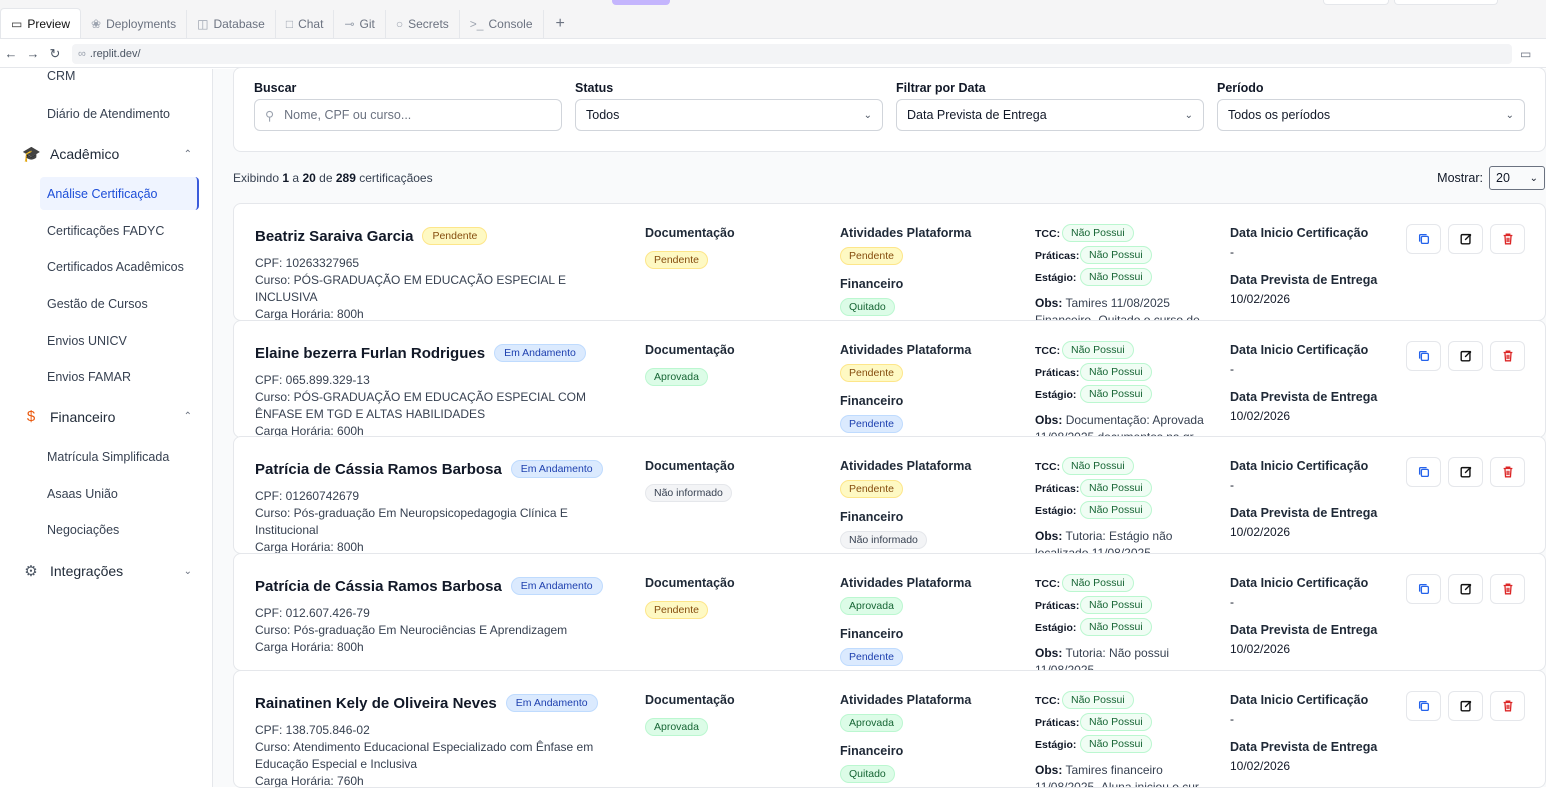 The height and width of the screenshot is (788, 1546). I want to click on page-size-select: 20 ⌄, so click(1517, 178).